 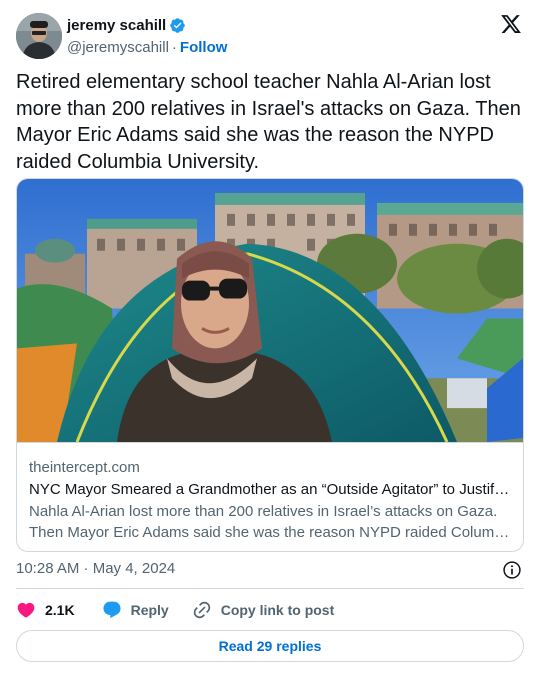 What do you see at coordinates (201, 610) in the screenshot?
I see `link-icon` at bounding box center [201, 610].